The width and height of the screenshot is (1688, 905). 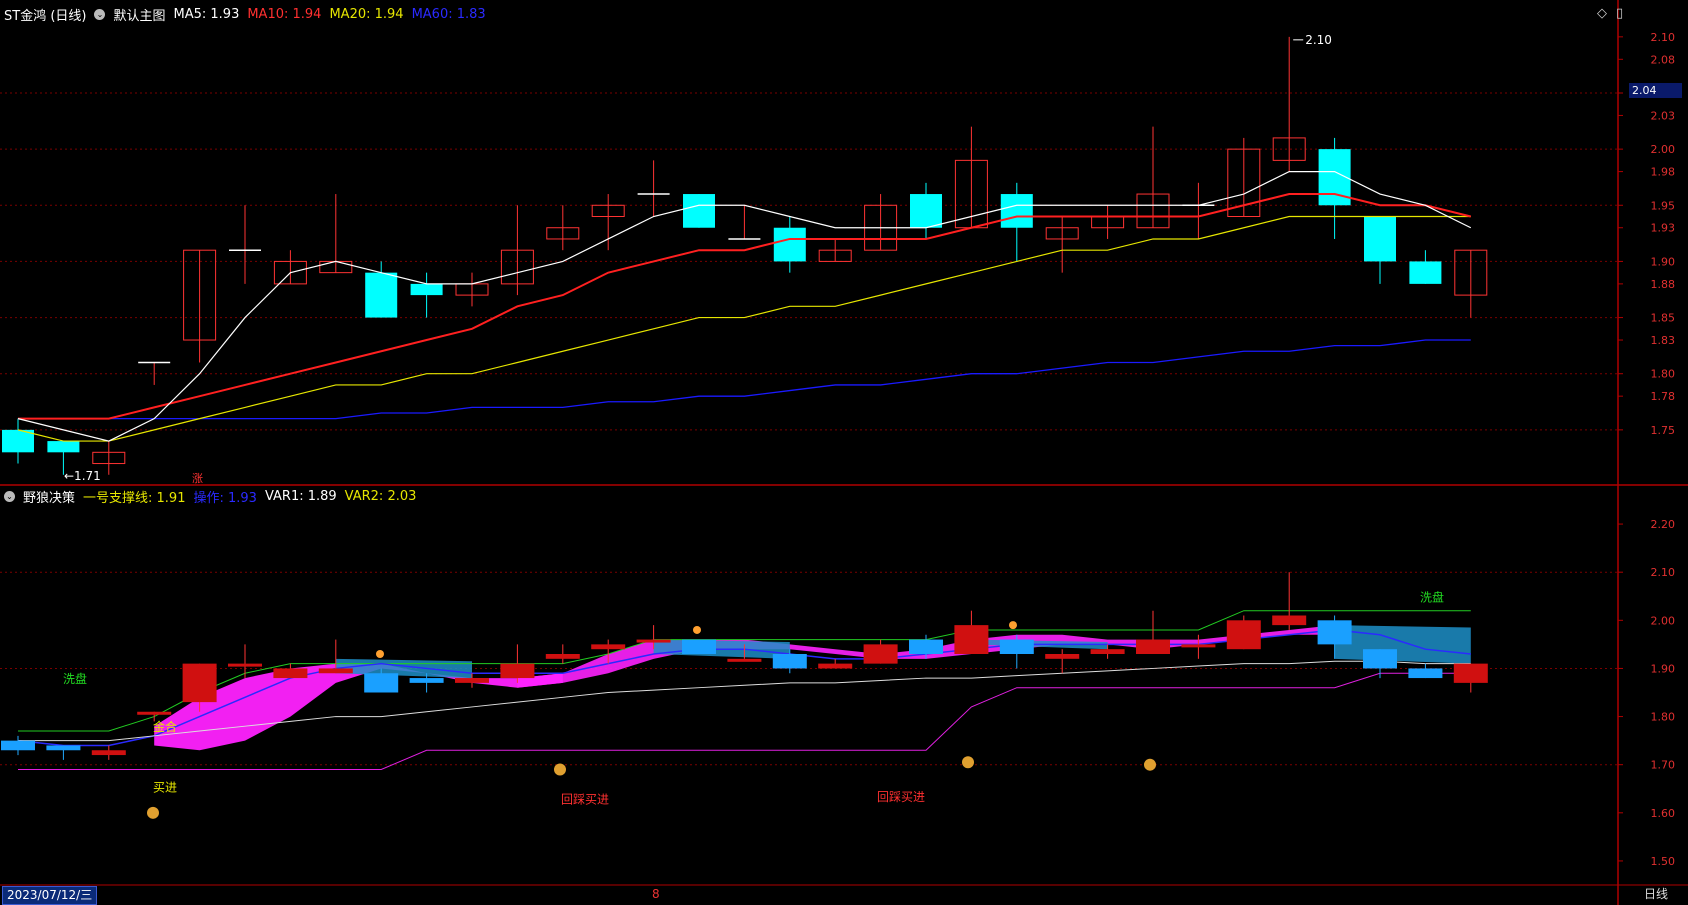 What do you see at coordinates (165, 726) in the screenshot?
I see `golden-cross-label: 金合` at bounding box center [165, 726].